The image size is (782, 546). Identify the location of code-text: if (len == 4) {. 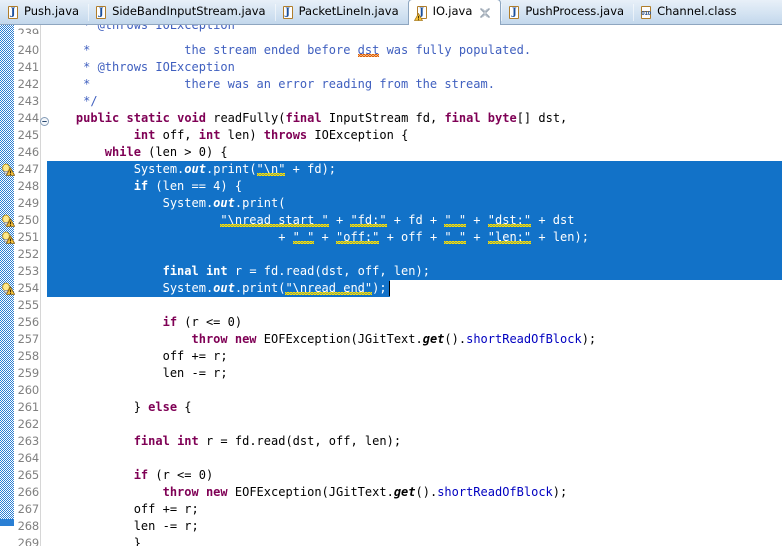
(144, 186).